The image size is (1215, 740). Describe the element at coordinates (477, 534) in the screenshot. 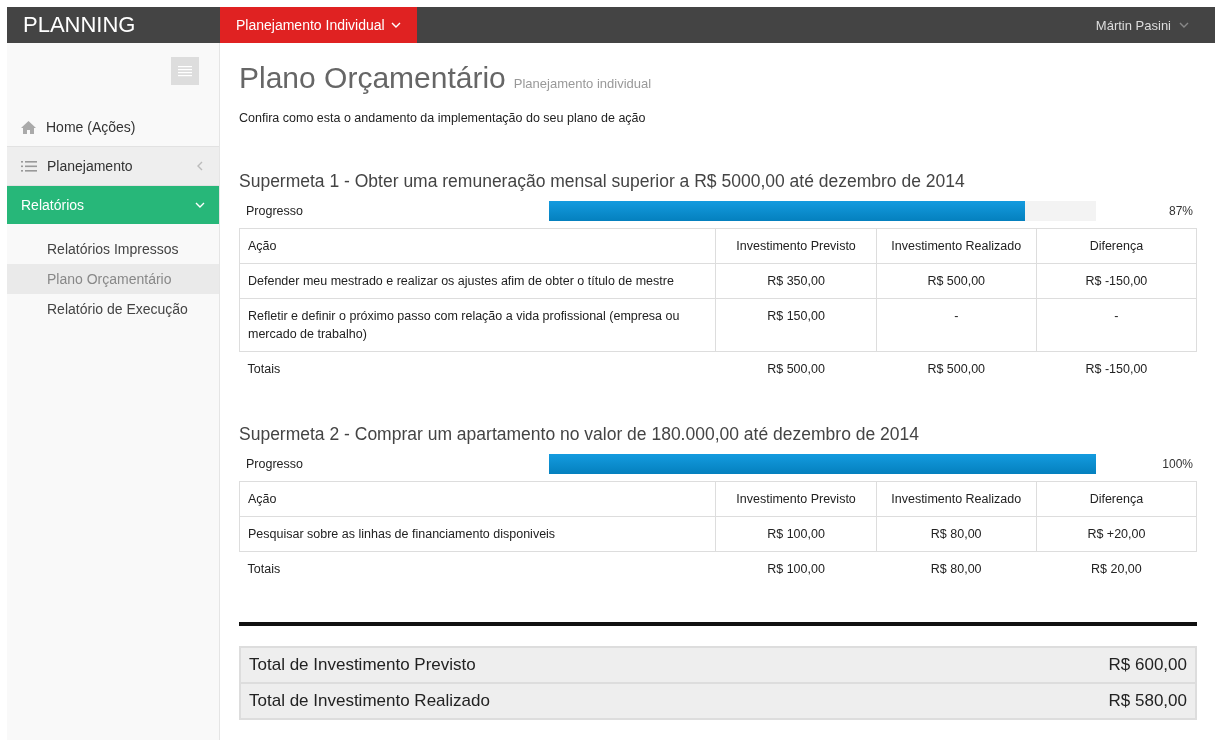

I see `table-cell: Pesquisar sobre as linhas de financiamento disponiveis` at that location.